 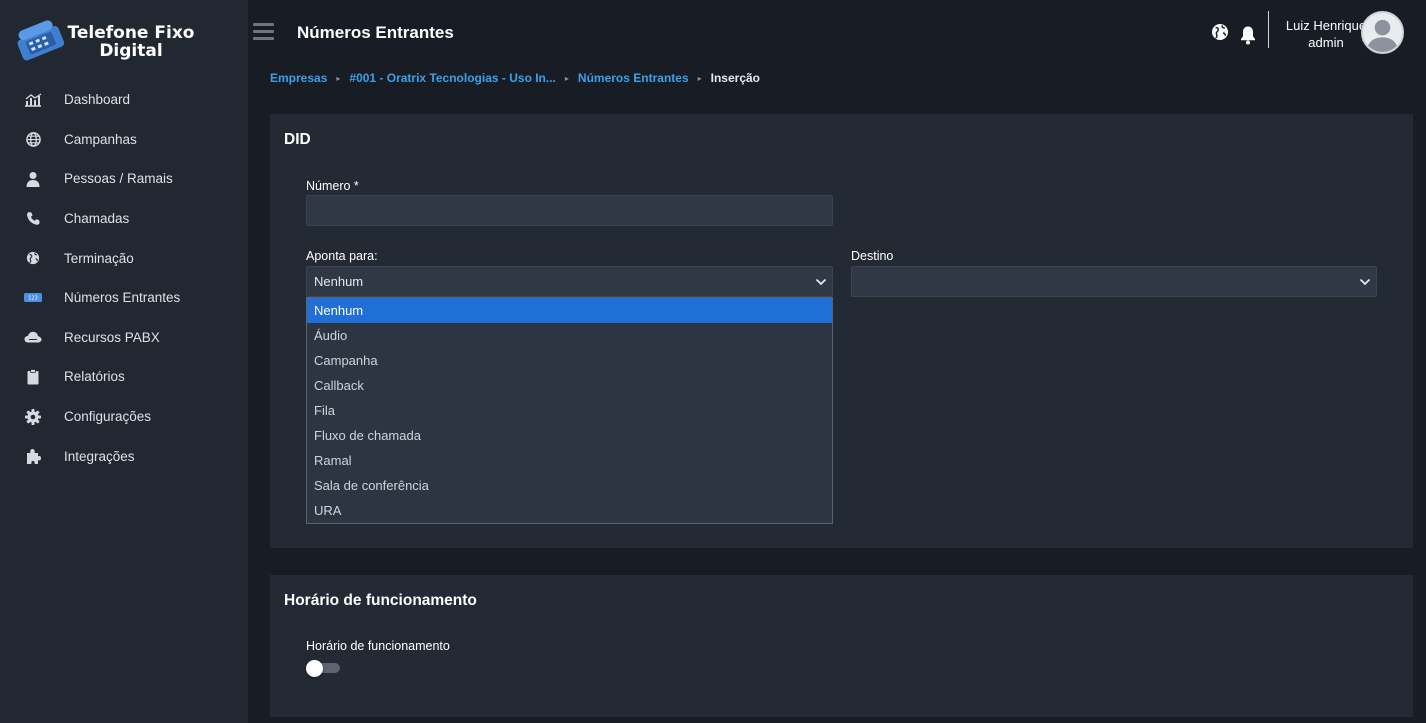 What do you see at coordinates (298, 78) in the screenshot?
I see `breadcrumb-link-empresas: Empresas` at bounding box center [298, 78].